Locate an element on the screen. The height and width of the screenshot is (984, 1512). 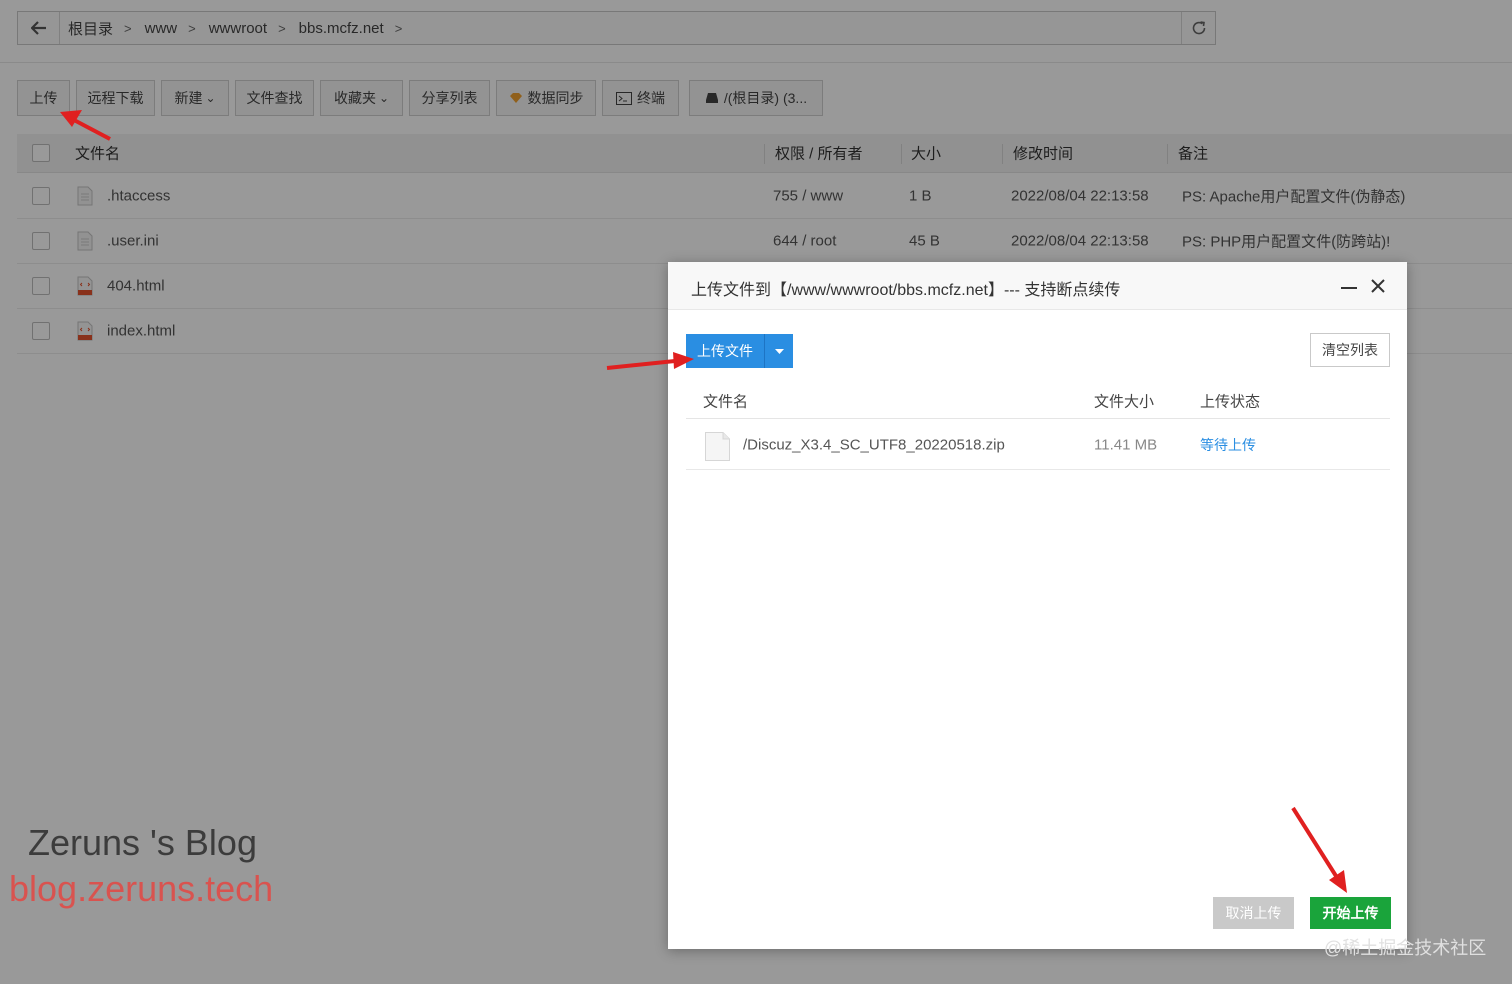
clear-list-button: 清空列表 is located at coordinates (1350, 350).